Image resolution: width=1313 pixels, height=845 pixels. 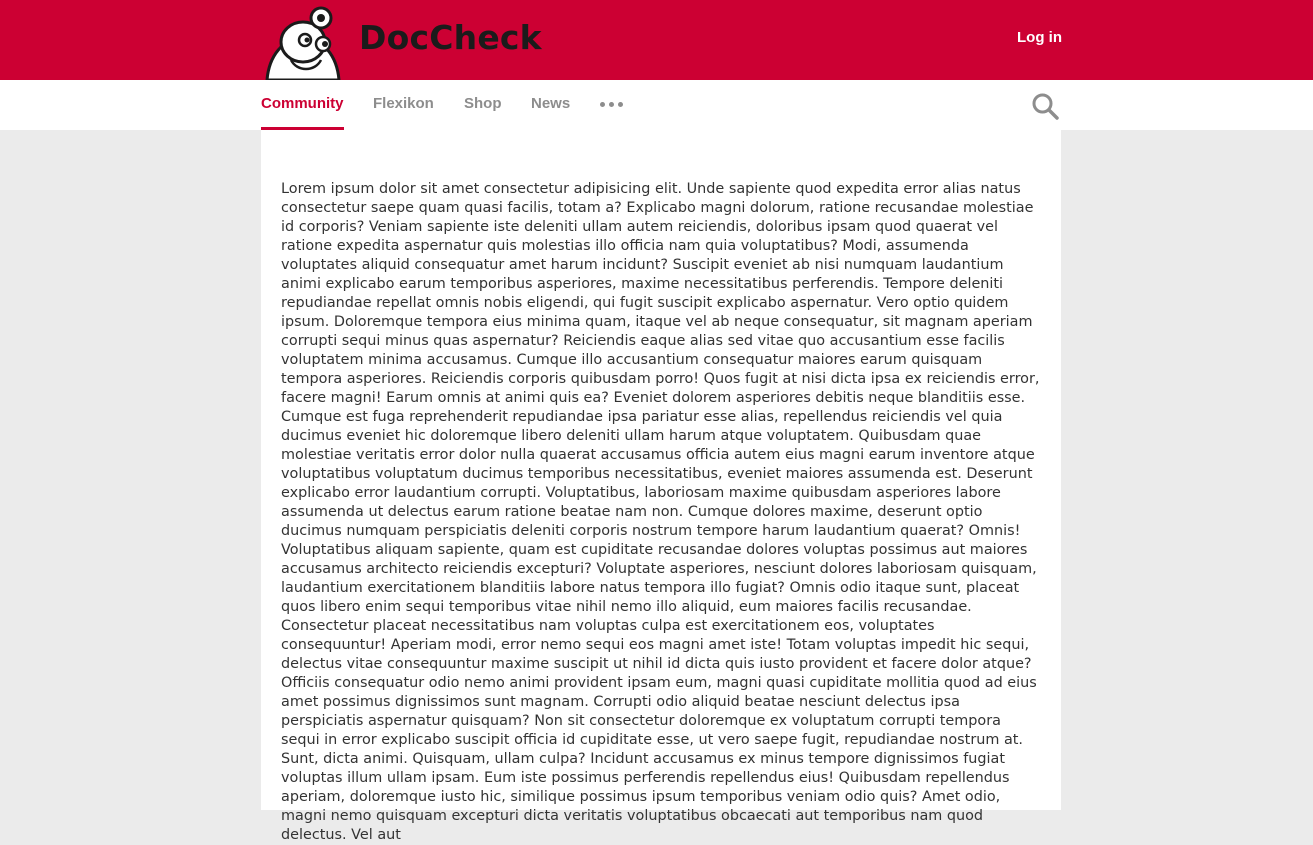 I want to click on tab-shop: Shop, so click(x=483, y=103).